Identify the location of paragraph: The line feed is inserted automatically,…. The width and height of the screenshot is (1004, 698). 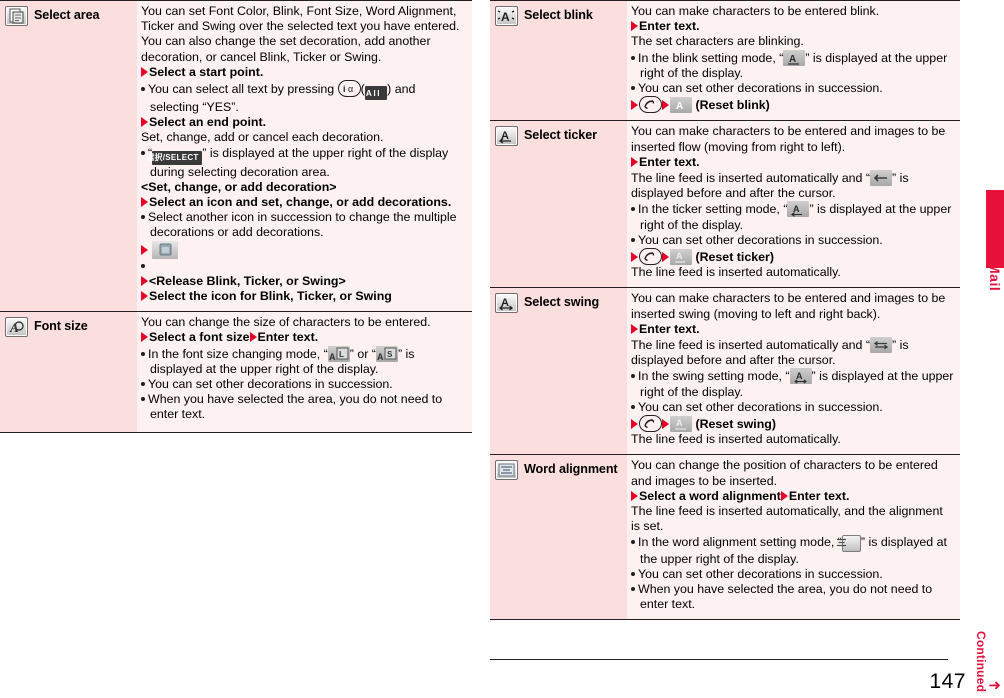
(787, 519).